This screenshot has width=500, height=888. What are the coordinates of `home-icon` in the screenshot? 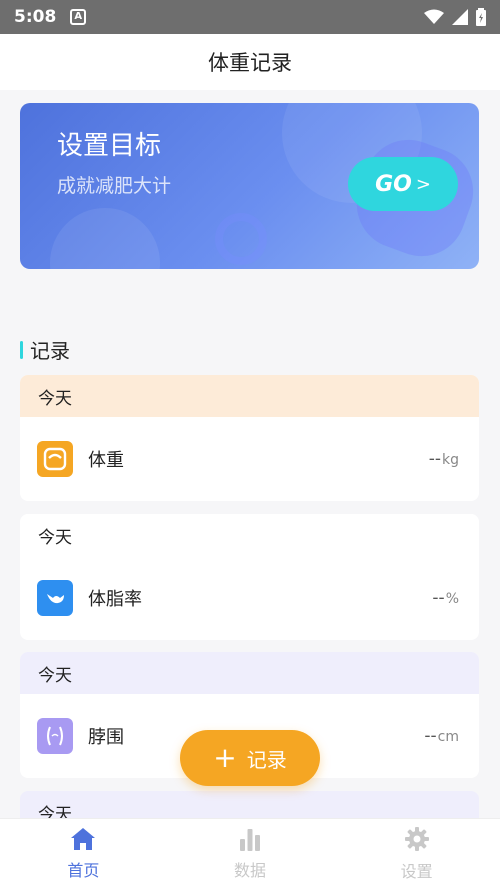 It's located at (83, 838).